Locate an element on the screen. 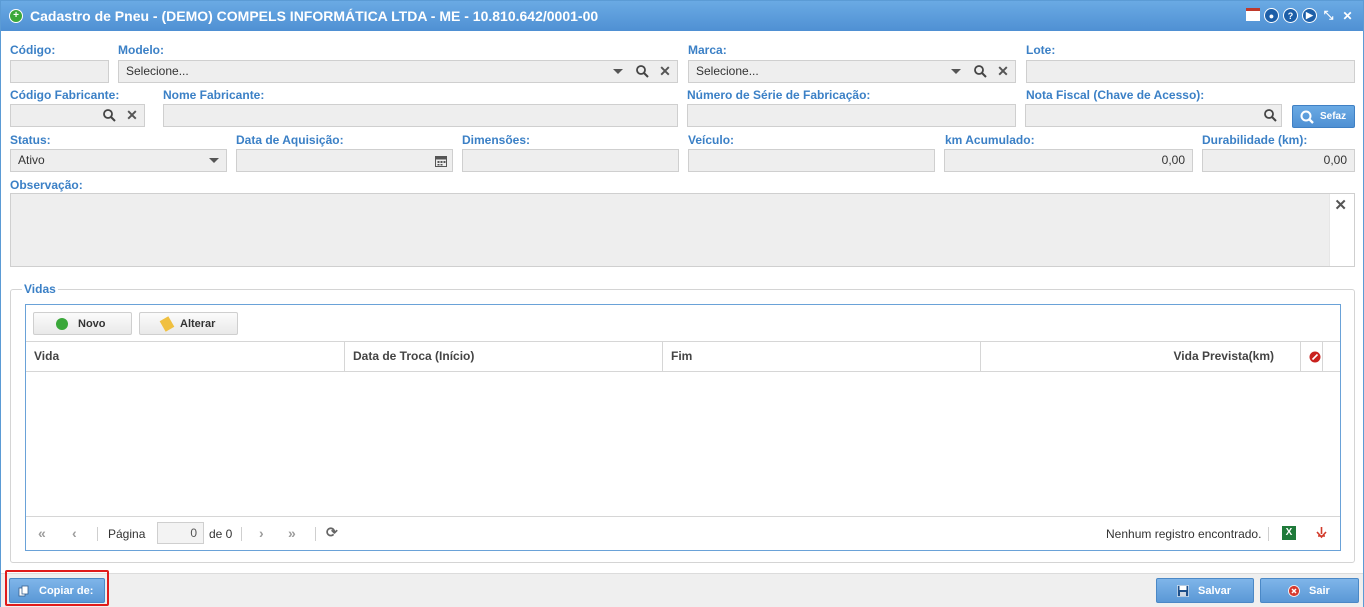  data-aquisicao-input is located at coordinates (344, 160).